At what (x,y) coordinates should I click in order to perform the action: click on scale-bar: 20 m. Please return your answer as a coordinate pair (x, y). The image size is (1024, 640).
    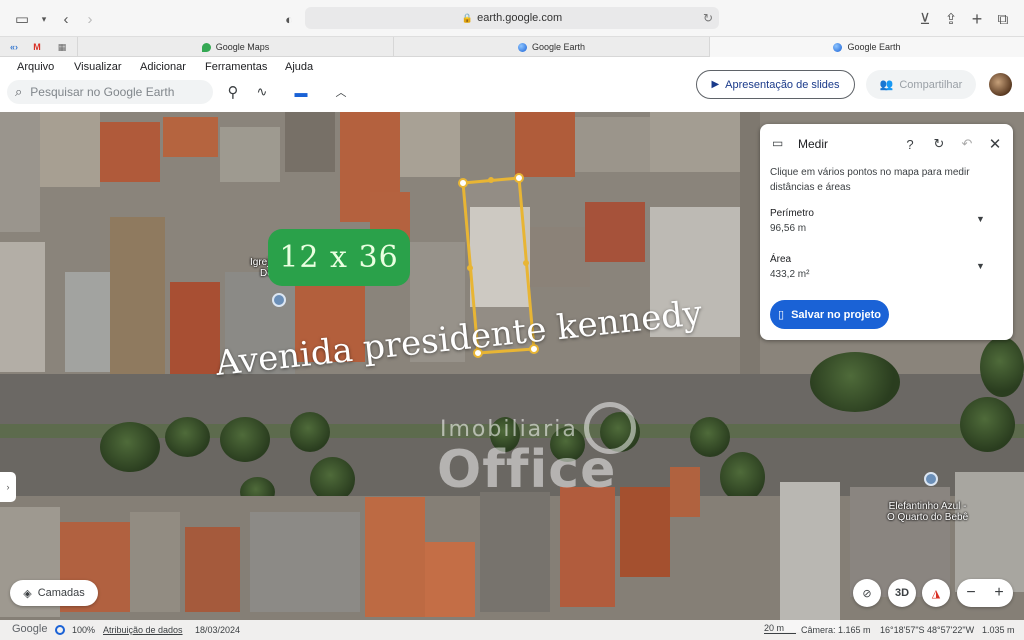
    Looking at the image, I should click on (780, 628).